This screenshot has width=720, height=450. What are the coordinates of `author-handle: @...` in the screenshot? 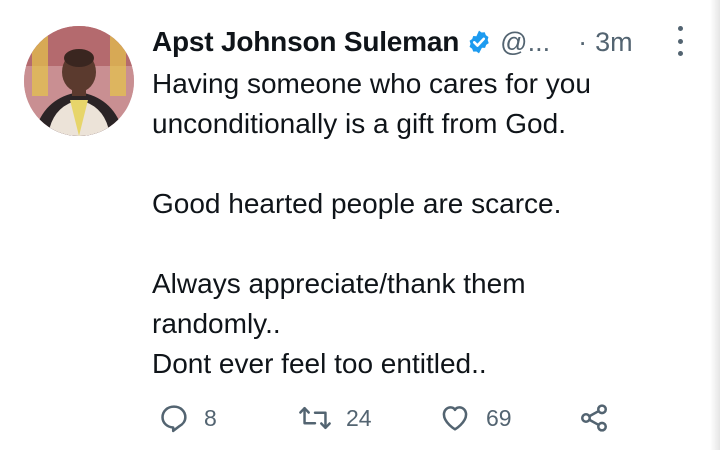 It's located at (525, 42).